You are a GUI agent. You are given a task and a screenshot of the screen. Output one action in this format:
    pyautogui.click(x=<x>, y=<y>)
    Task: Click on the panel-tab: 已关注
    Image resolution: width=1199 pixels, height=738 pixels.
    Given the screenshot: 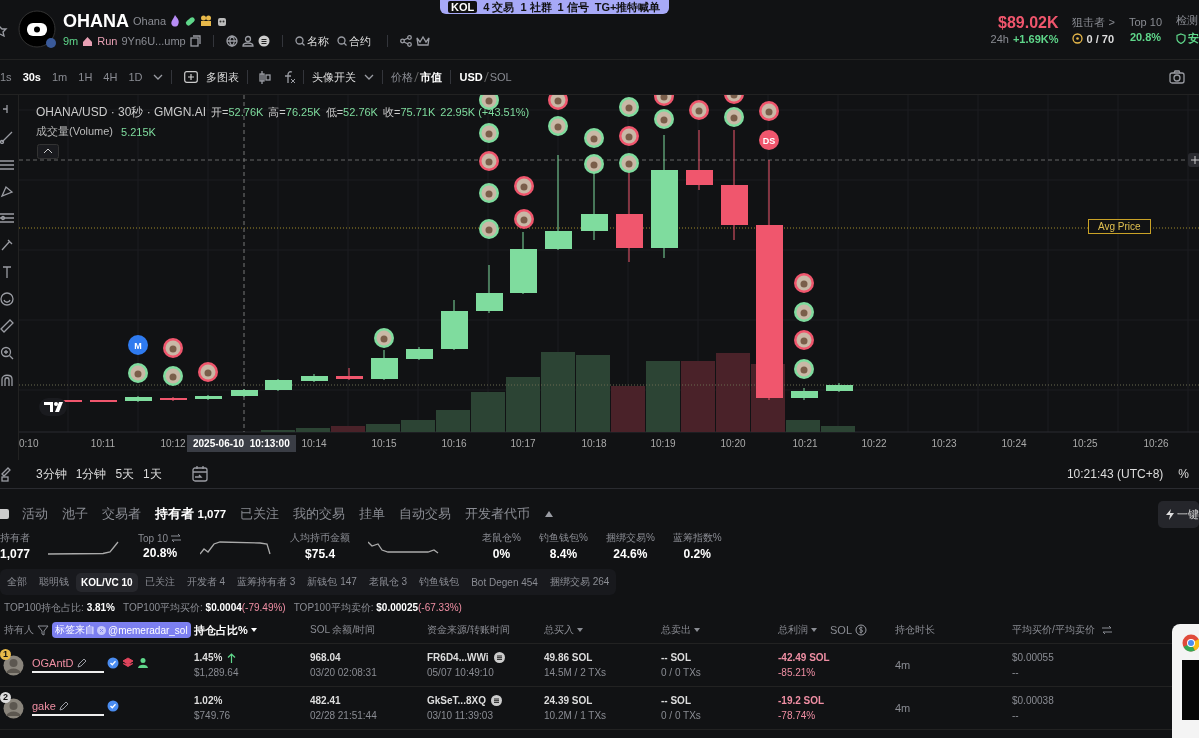 What is the action you would take?
    pyautogui.click(x=260, y=514)
    